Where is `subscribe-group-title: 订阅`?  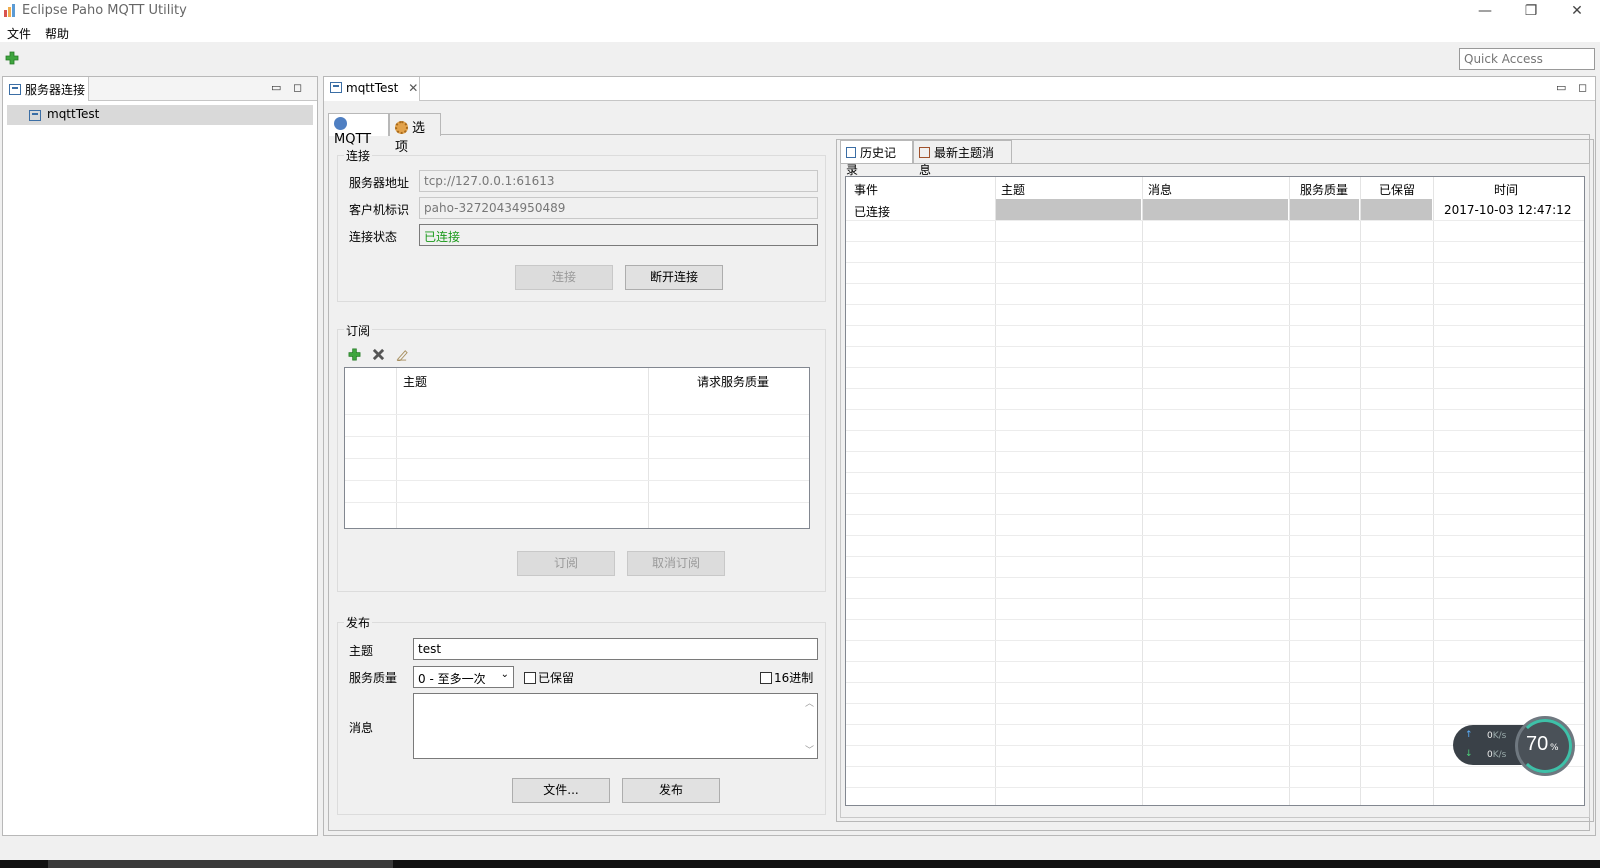
subscribe-group-title: 订阅 is located at coordinates (358, 330).